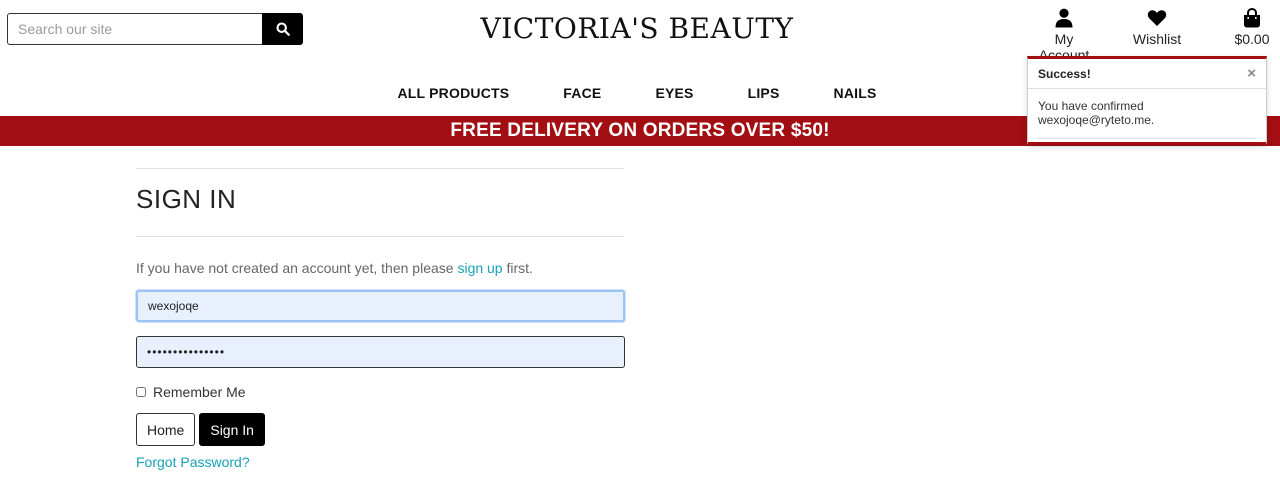 The height and width of the screenshot is (482, 1280). Describe the element at coordinates (1064, 73) in the screenshot. I see `toast-title: Success!` at that location.